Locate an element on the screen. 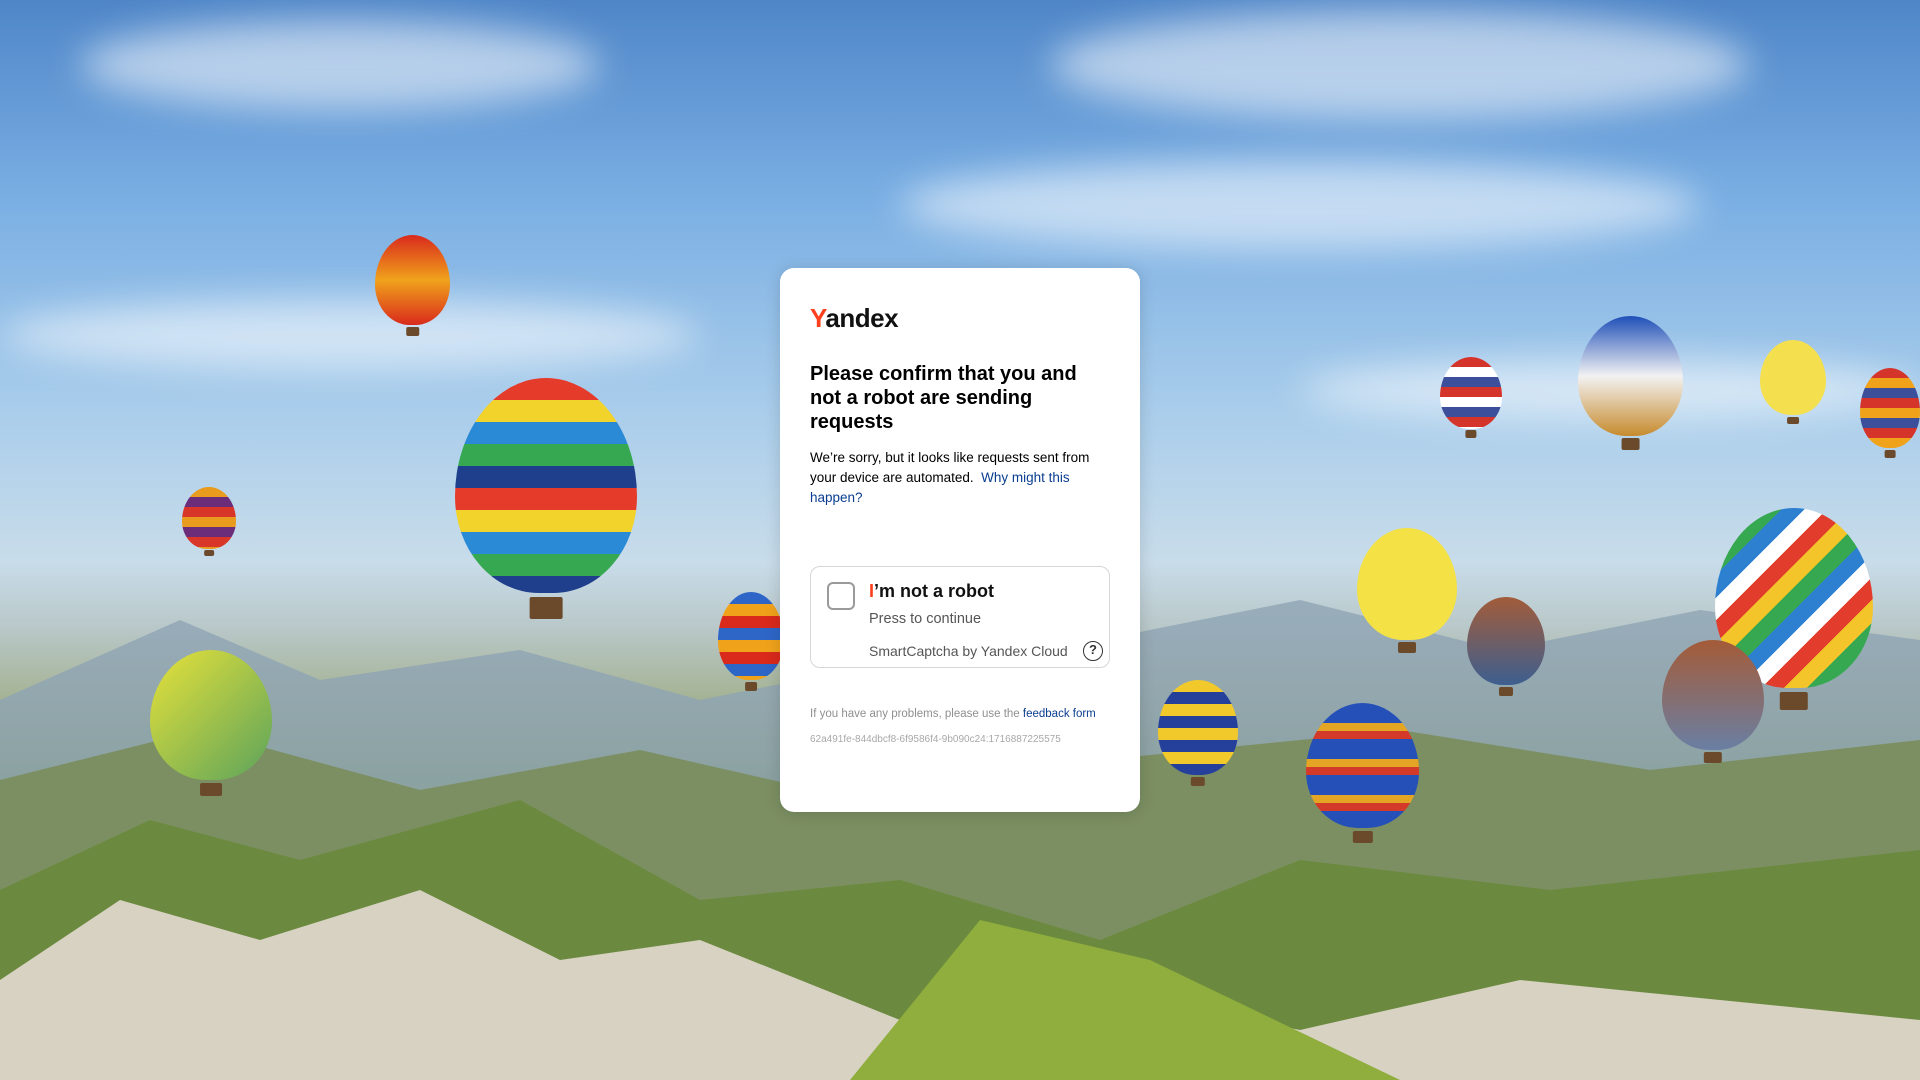 The width and height of the screenshot is (1920, 1080). not-robot-label: I’m not a robot is located at coordinates (931, 591).